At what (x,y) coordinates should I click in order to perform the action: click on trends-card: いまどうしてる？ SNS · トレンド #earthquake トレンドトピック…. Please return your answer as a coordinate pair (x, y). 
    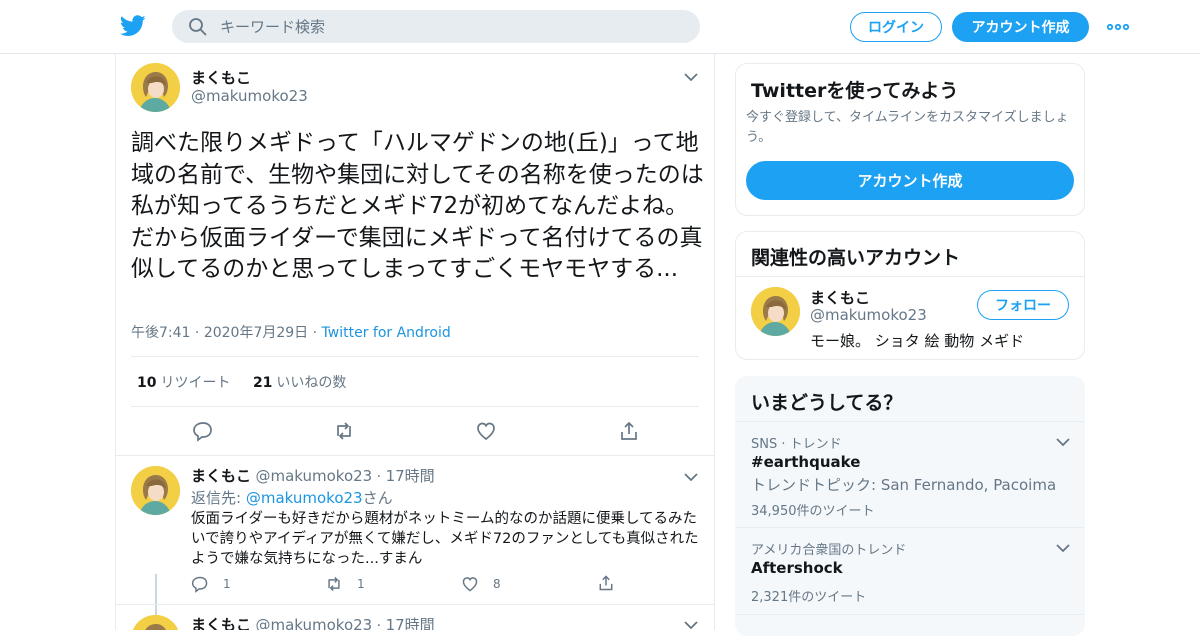
    Looking at the image, I should click on (910, 506).